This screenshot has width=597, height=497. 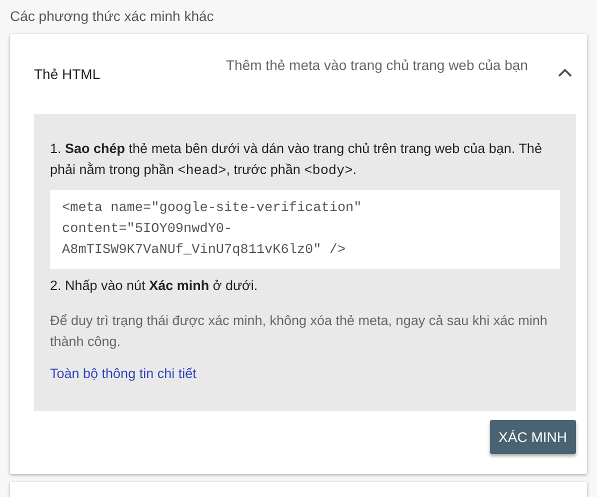 What do you see at coordinates (68, 74) in the screenshot?
I see `method-name: Thẻ HTML` at bounding box center [68, 74].